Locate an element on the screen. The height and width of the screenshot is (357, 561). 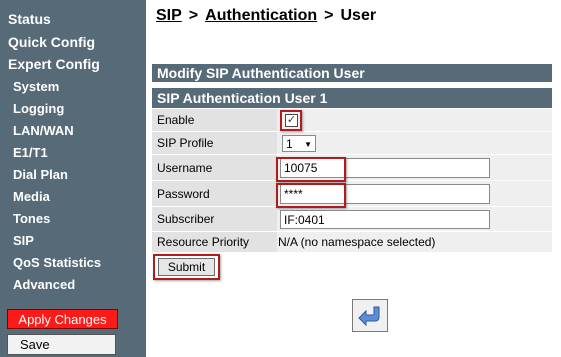
sip-profile-label: SIP Profile is located at coordinates (185, 143).